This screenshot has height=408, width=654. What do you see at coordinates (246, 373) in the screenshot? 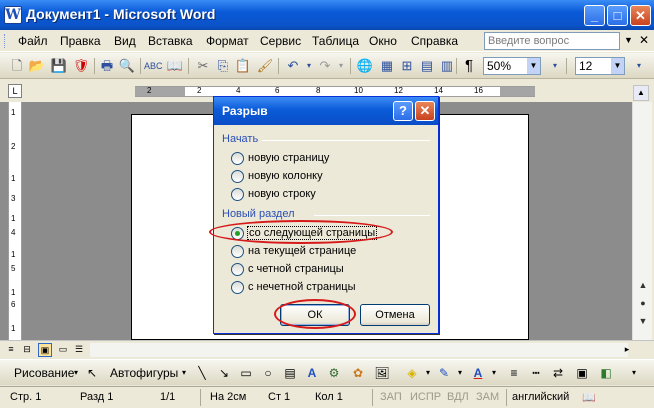
I see `rectangle-icon: ▭` at bounding box center [246, 373].